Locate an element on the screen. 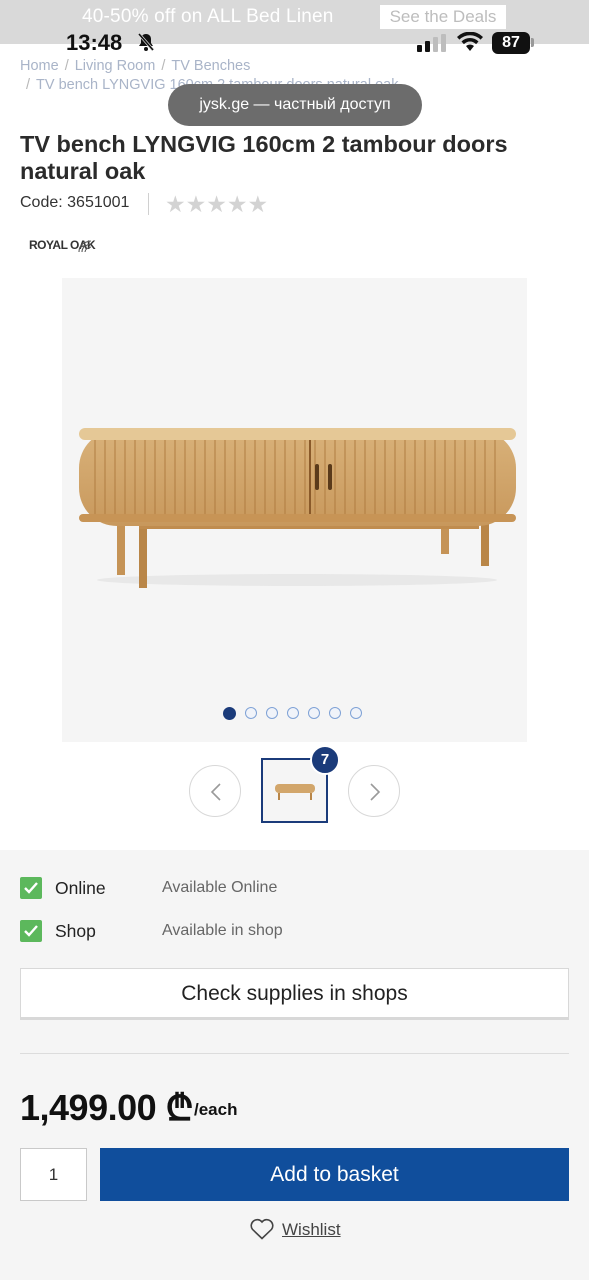  chevron-left-icon is located at coordinates (215, 792).